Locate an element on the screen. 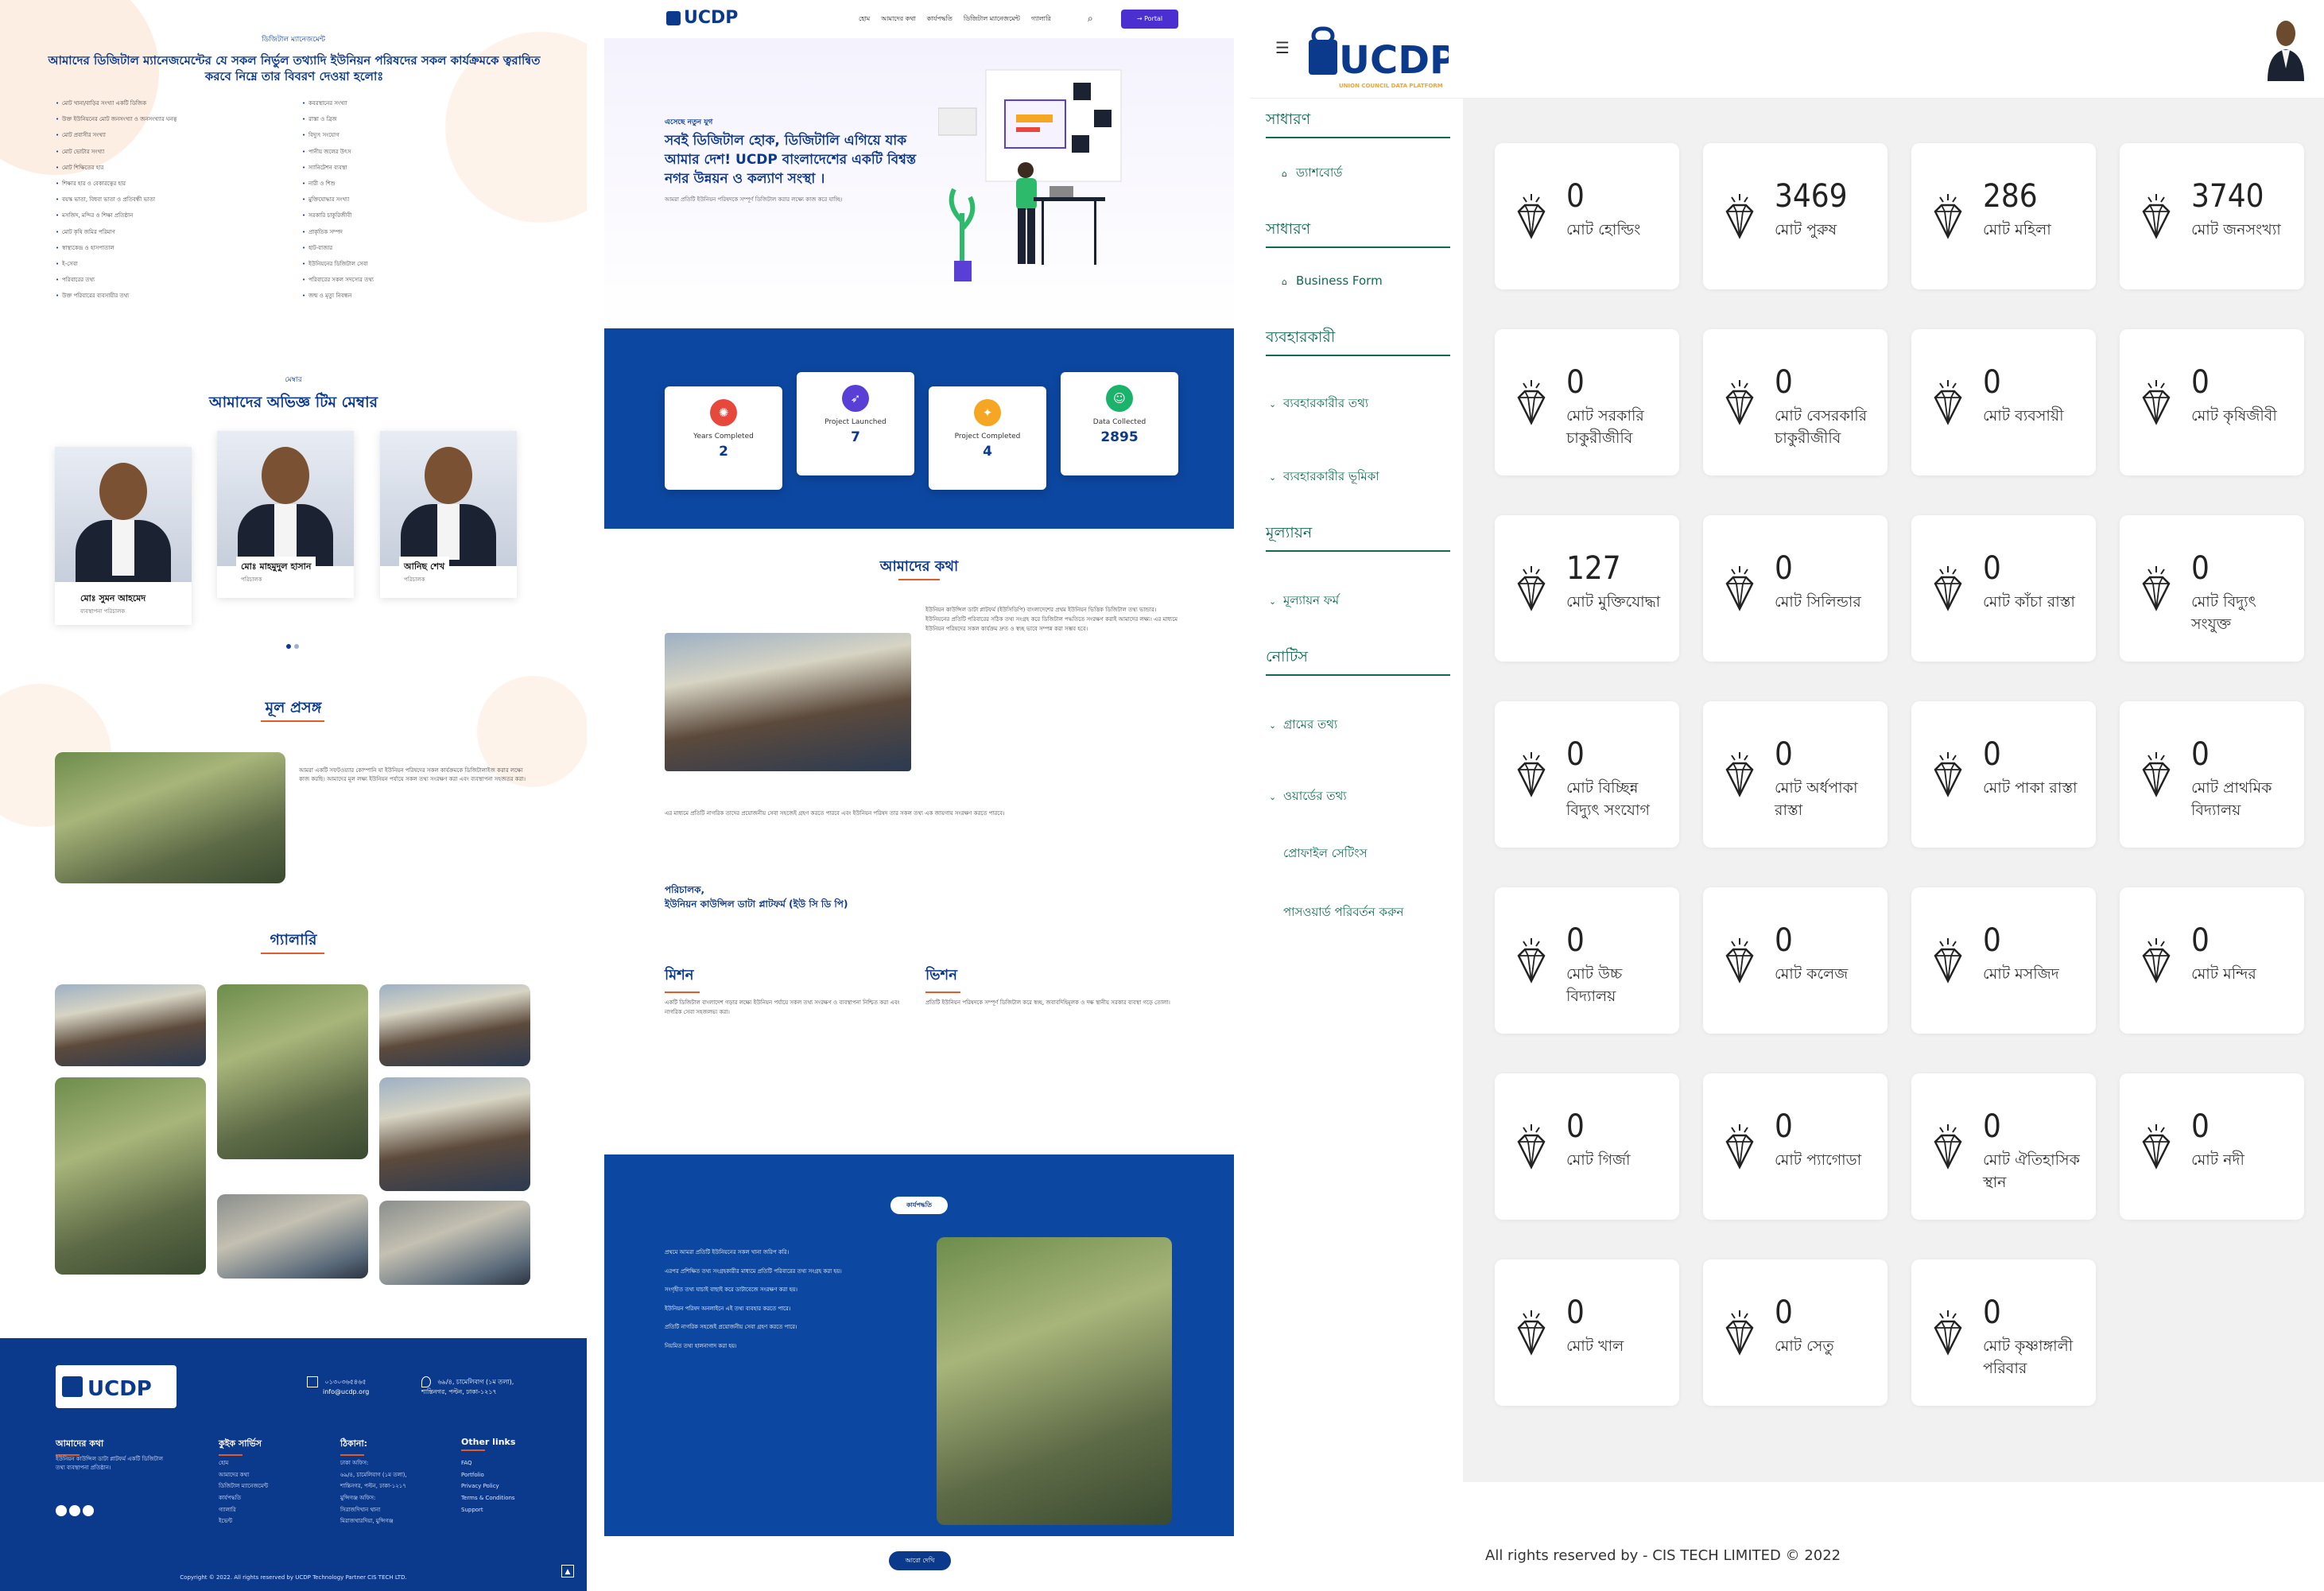 This screenshot has width=2324, height=1591. stat-tile: 0 মোট বিচ্ছিন্ন বিদ্যুৎ সংযোগ is located at coordinates (1587, 775).